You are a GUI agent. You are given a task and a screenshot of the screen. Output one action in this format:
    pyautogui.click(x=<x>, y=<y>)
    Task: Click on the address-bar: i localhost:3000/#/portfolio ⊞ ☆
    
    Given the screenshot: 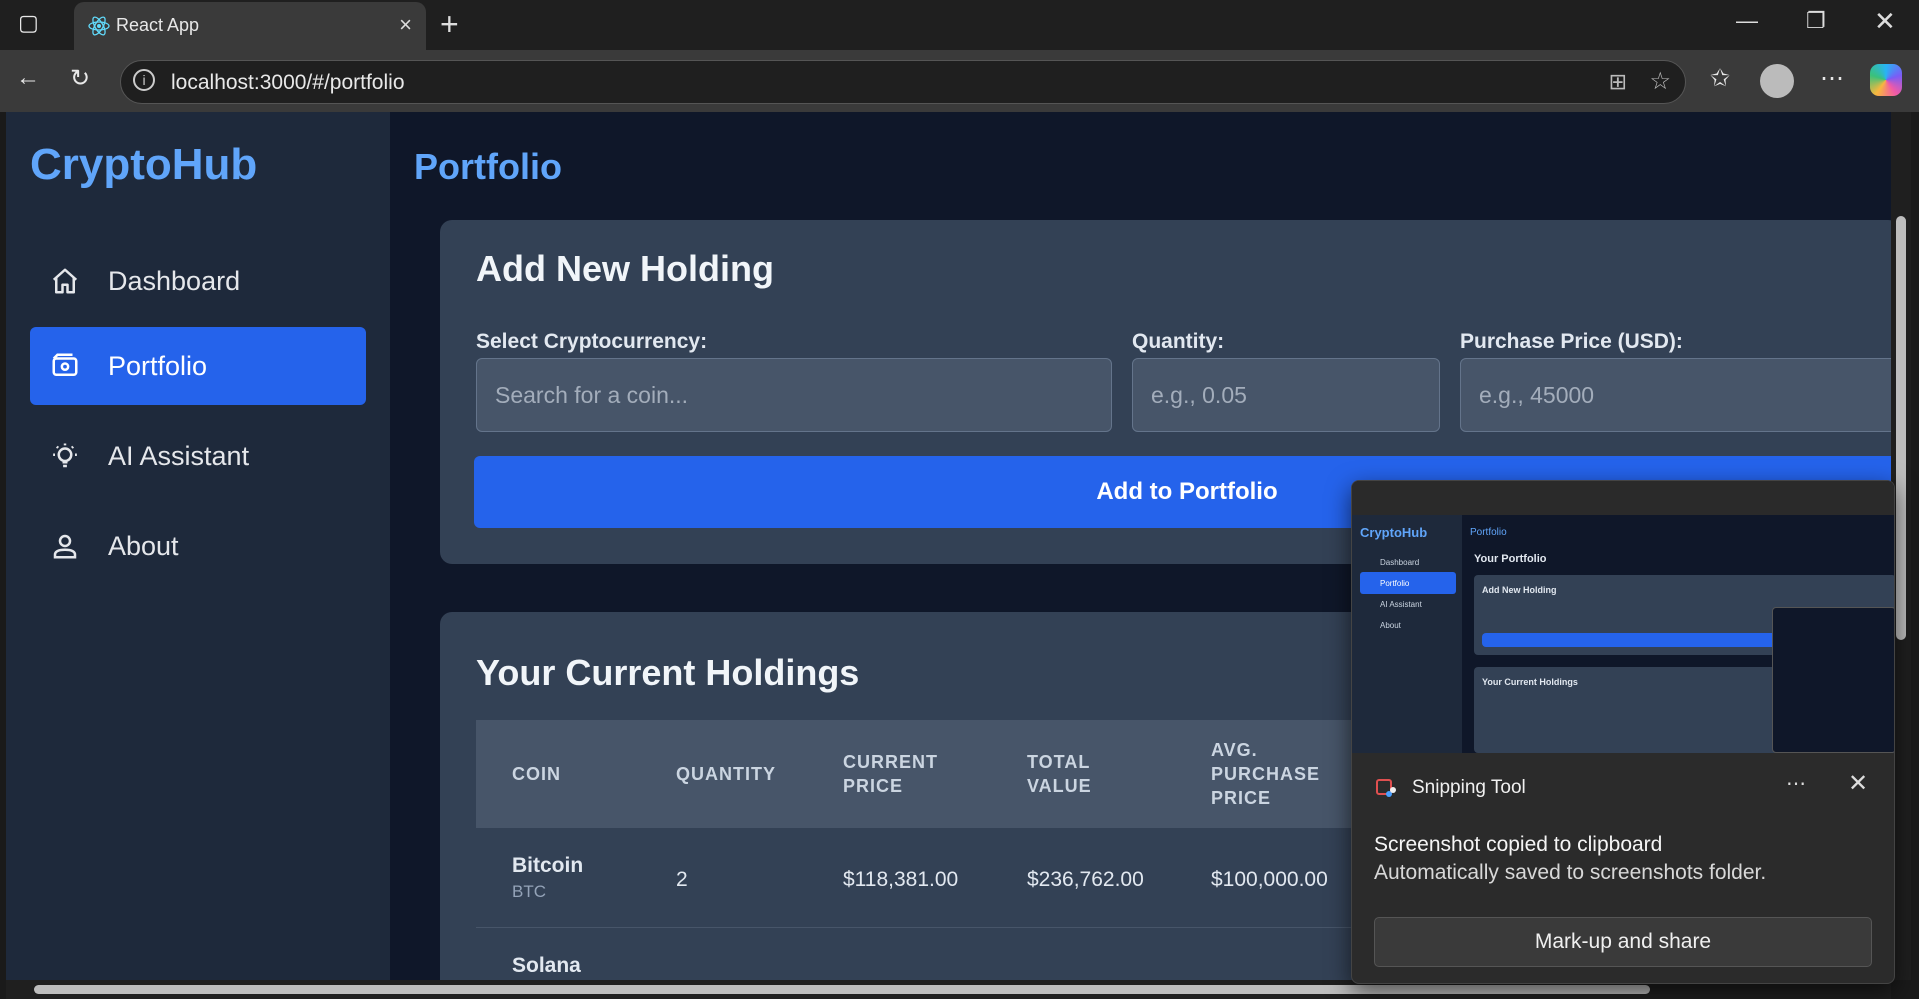 What is the action you would take?
    pyautogui.click(x=903, y=82)
    